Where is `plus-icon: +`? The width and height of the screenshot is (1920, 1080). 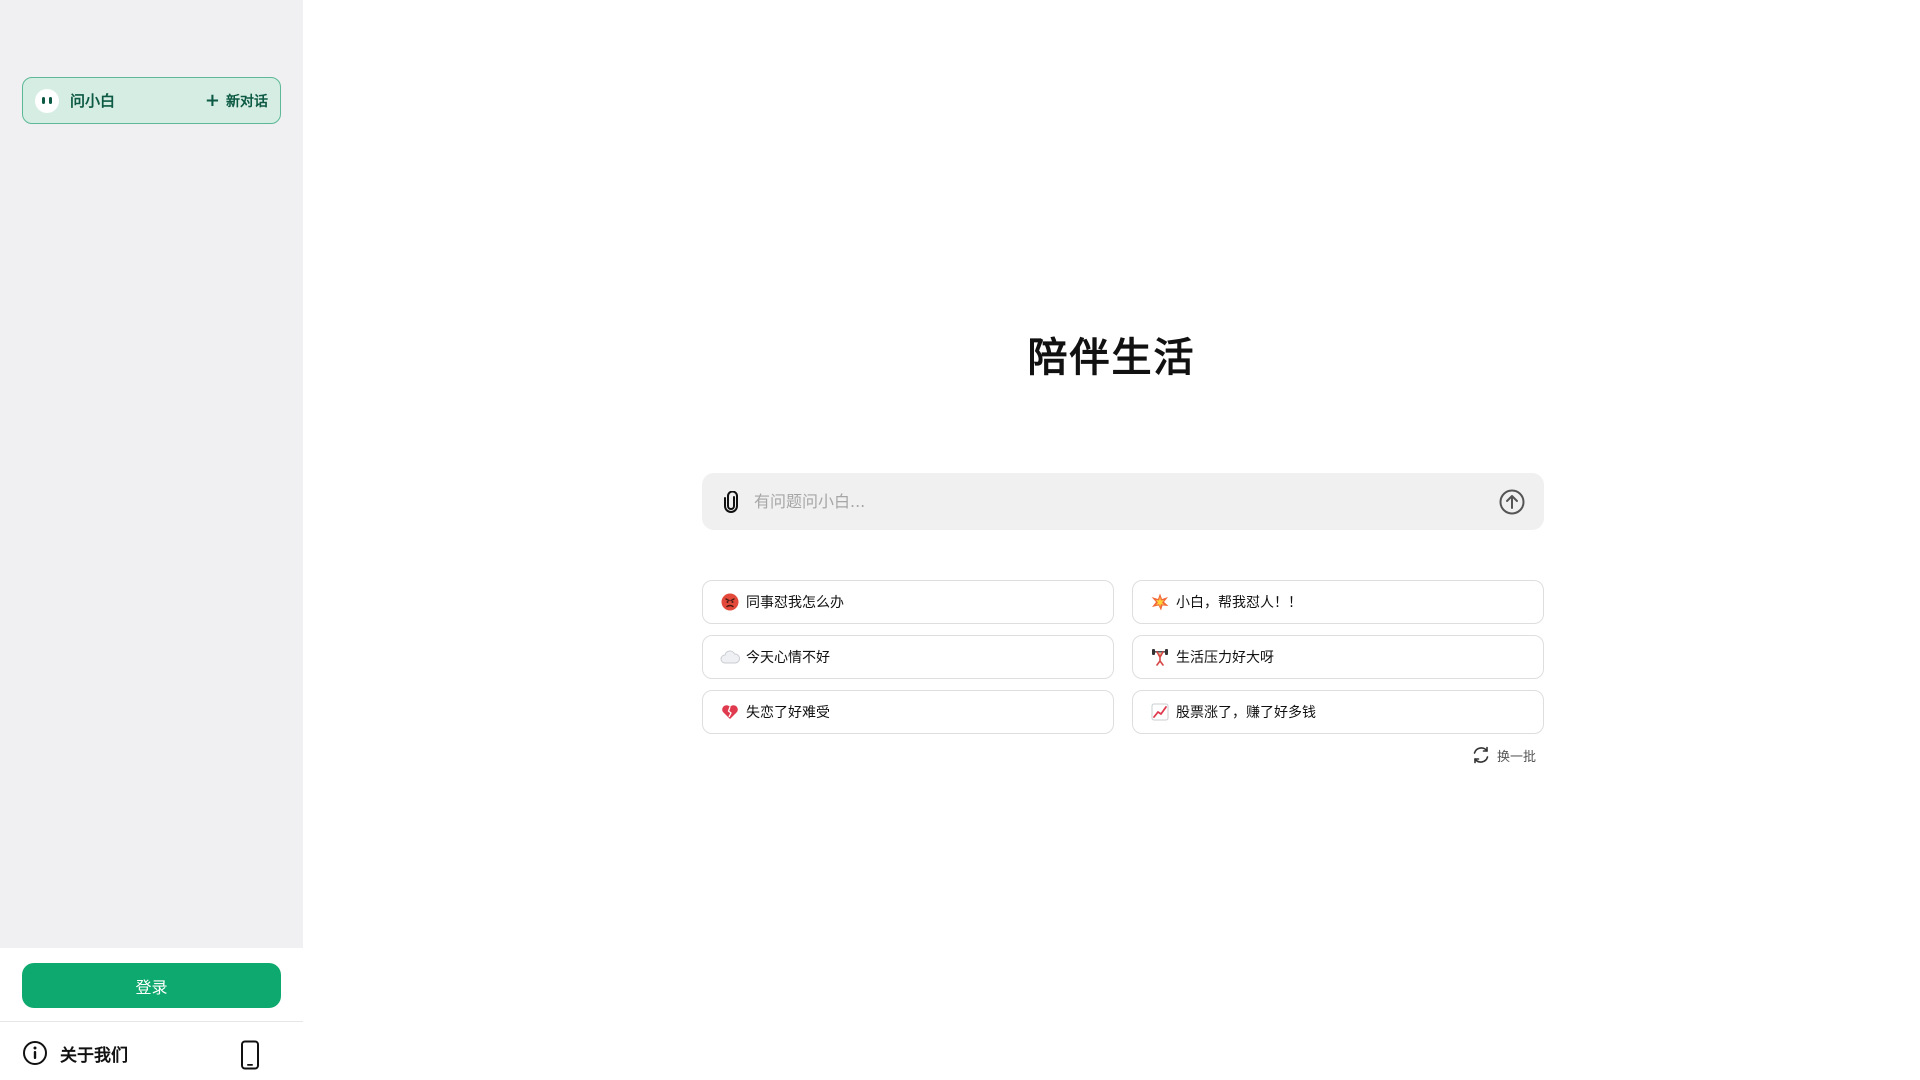 plus-icon: + is located at coordinates (212, 100).